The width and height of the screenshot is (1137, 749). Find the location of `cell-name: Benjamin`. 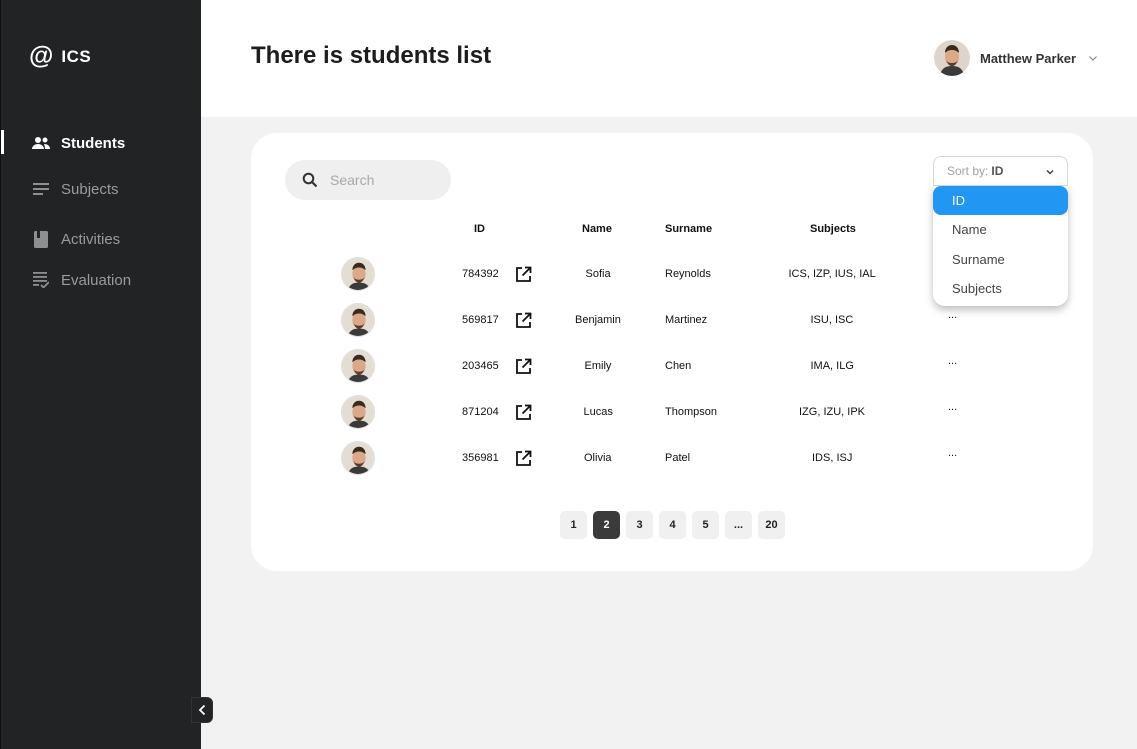

cell-name: Benjamin is located at coordinates (598, 320).